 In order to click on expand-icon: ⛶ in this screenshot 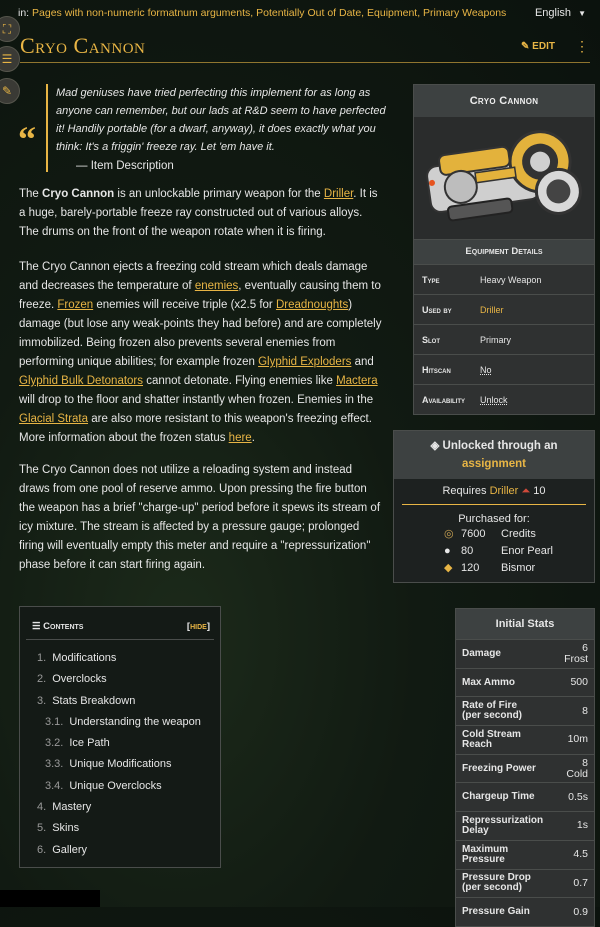, I will do `click(10, 29)`.